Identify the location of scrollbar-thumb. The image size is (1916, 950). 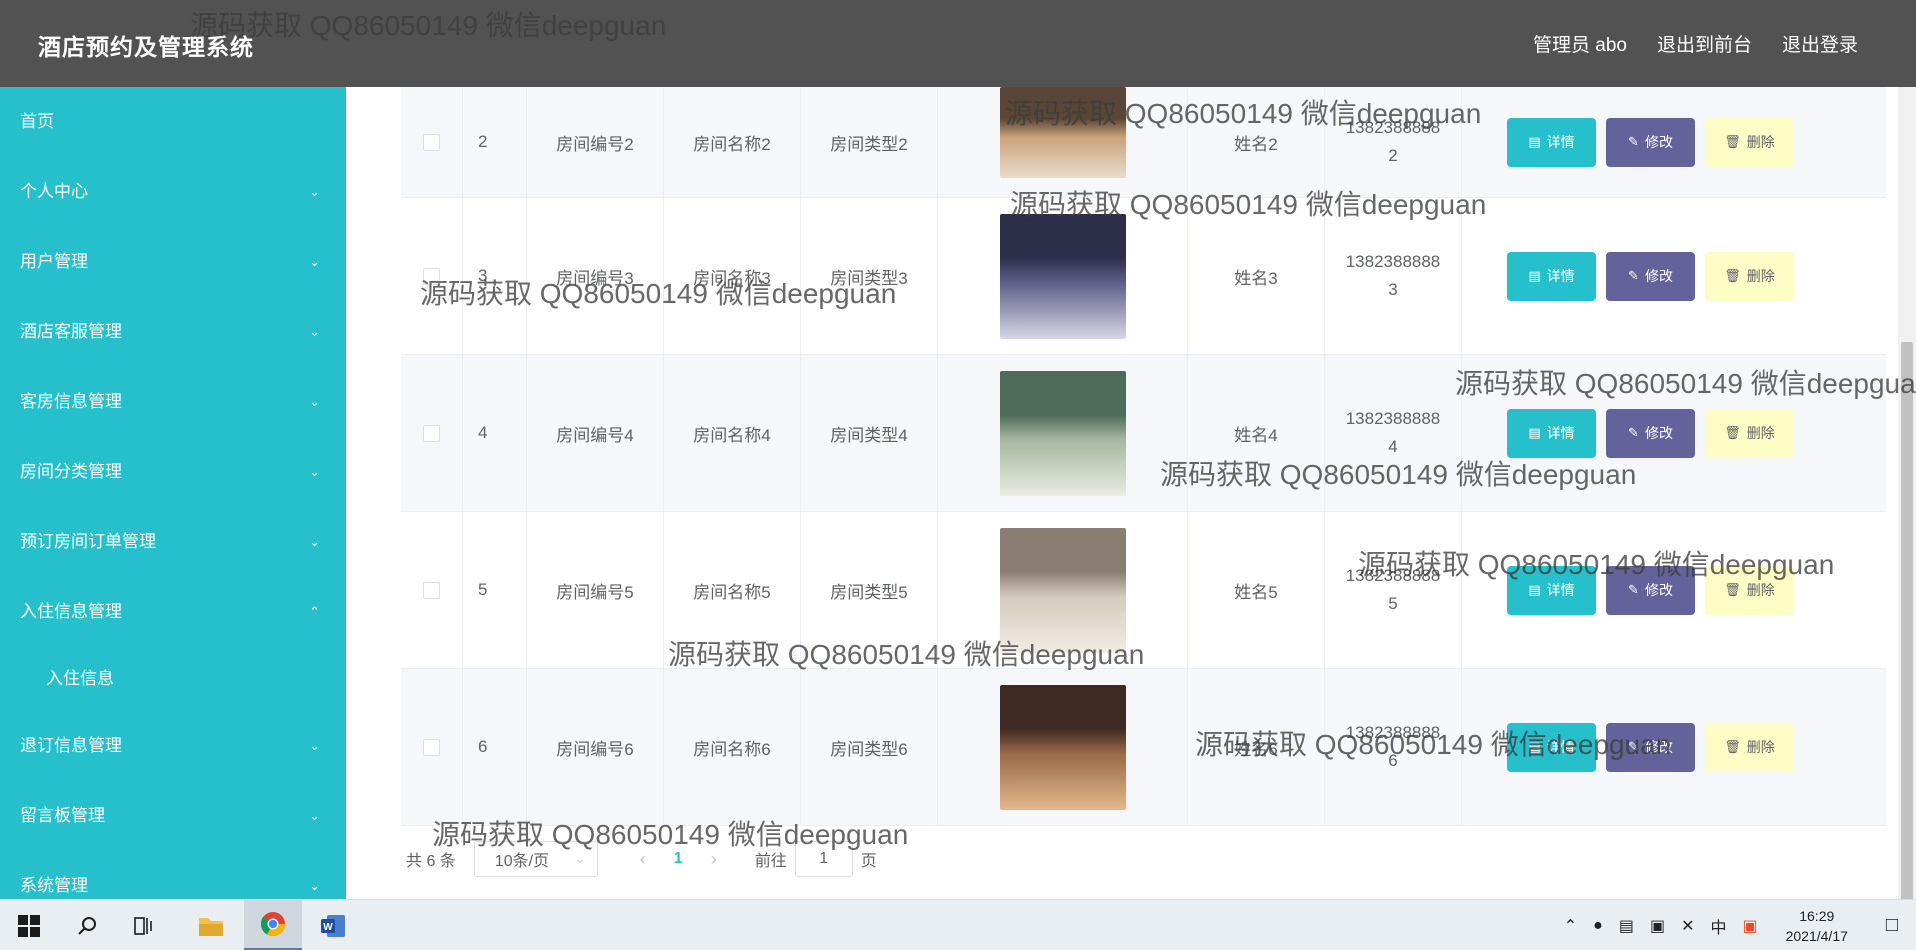
(1907, 622).